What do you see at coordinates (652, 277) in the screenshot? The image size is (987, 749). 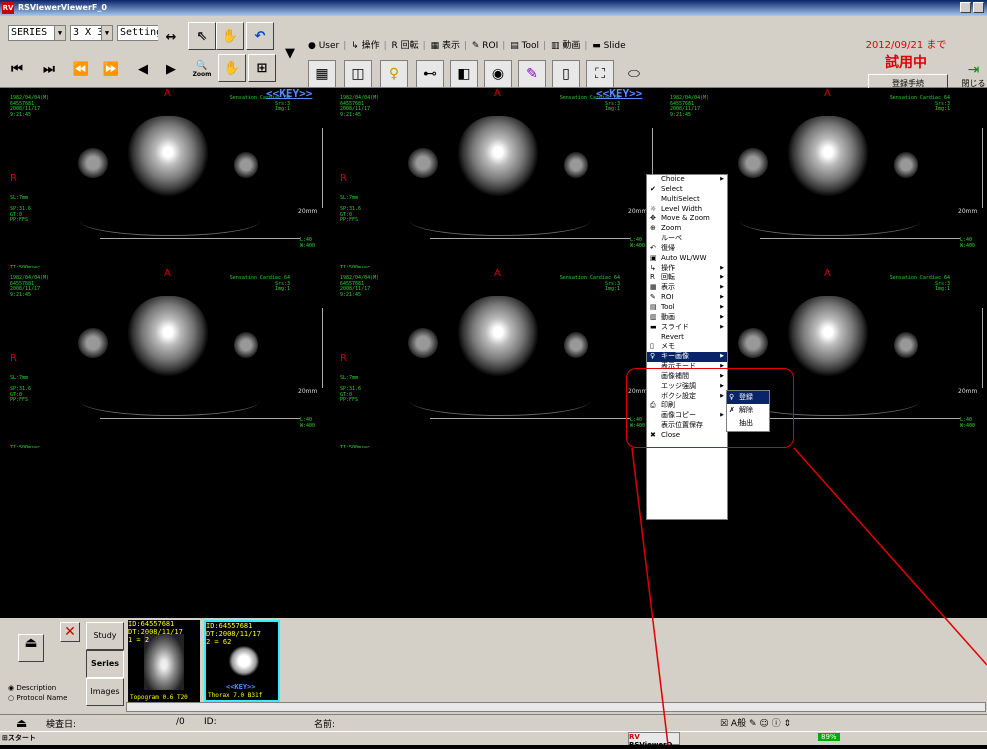 I see `menu-item-icon: R` at bounding box center [652, 277].